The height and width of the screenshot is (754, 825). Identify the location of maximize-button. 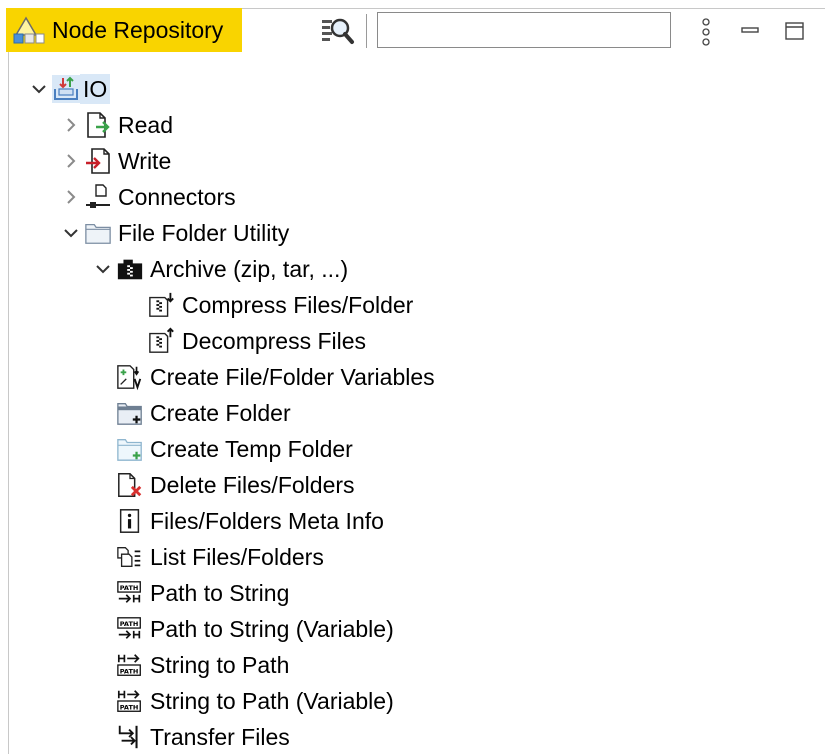
(795, 31).